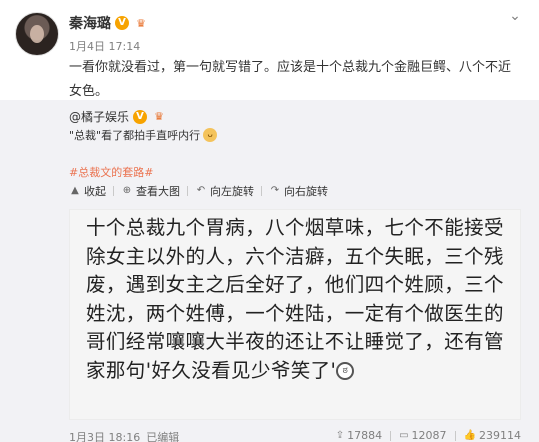  I want to click on avatar-face, so click(37, 34).